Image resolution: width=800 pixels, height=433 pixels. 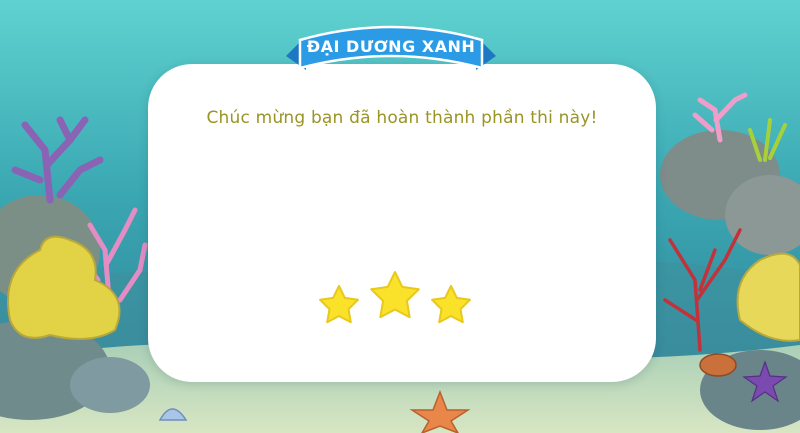 I want to click on star-rating, so click(x=395, y=297).